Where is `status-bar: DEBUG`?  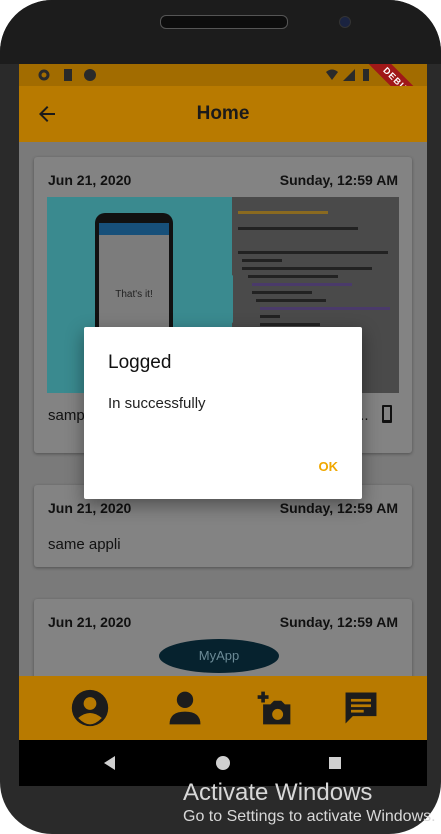
status-bar: DEBUG is located at coordinates (223, 95).